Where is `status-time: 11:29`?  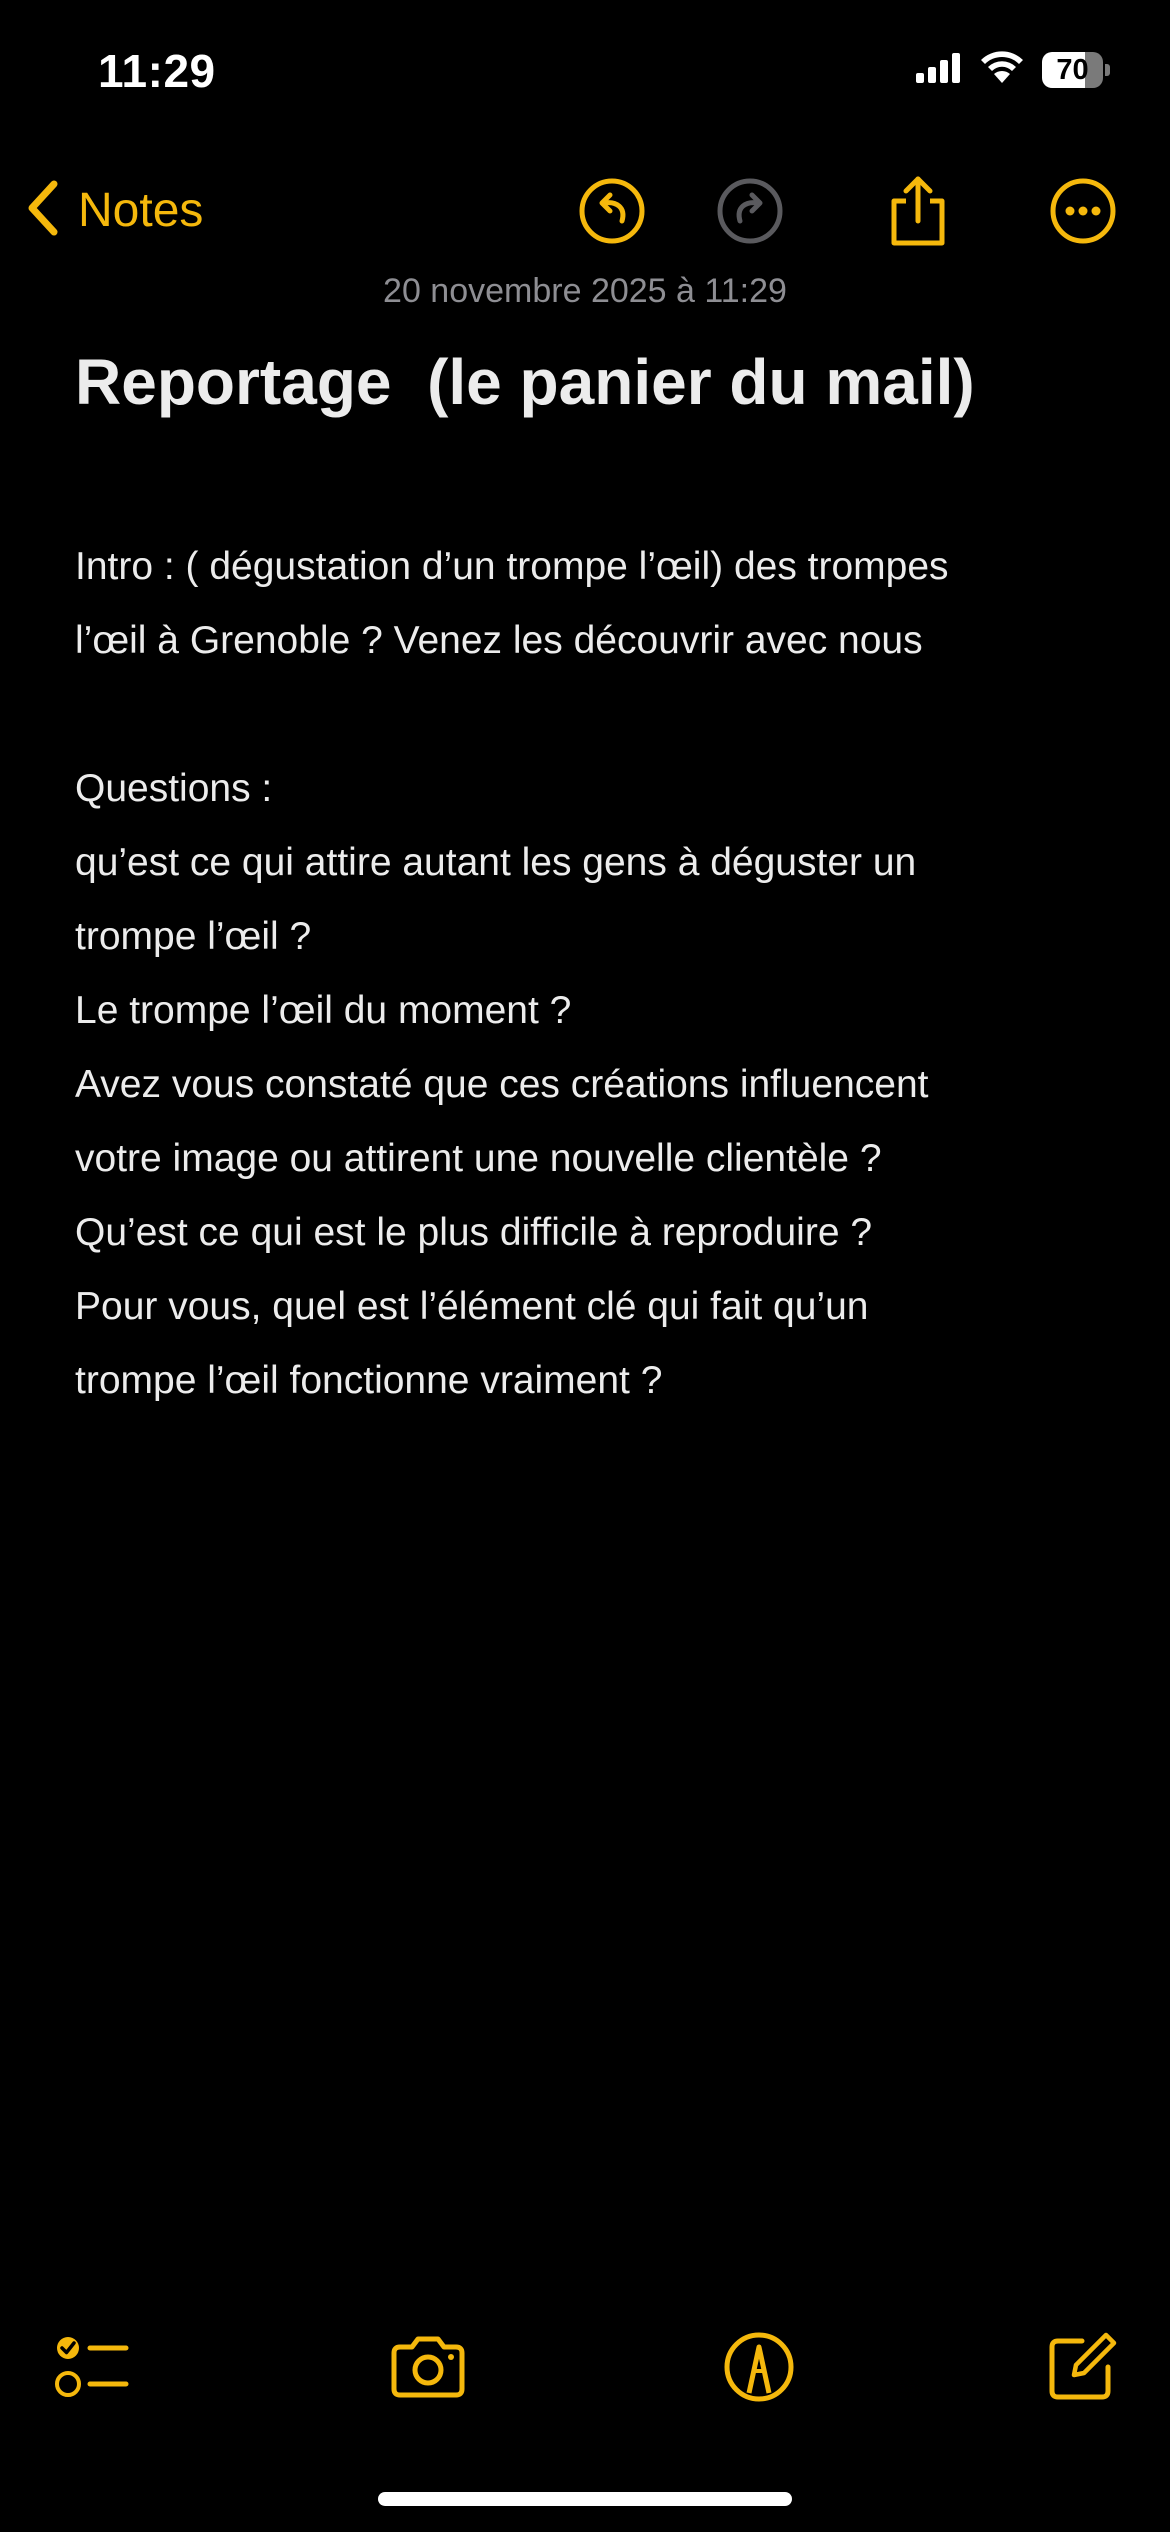 status-time: 11:29 is located at coordinates (157, 71).